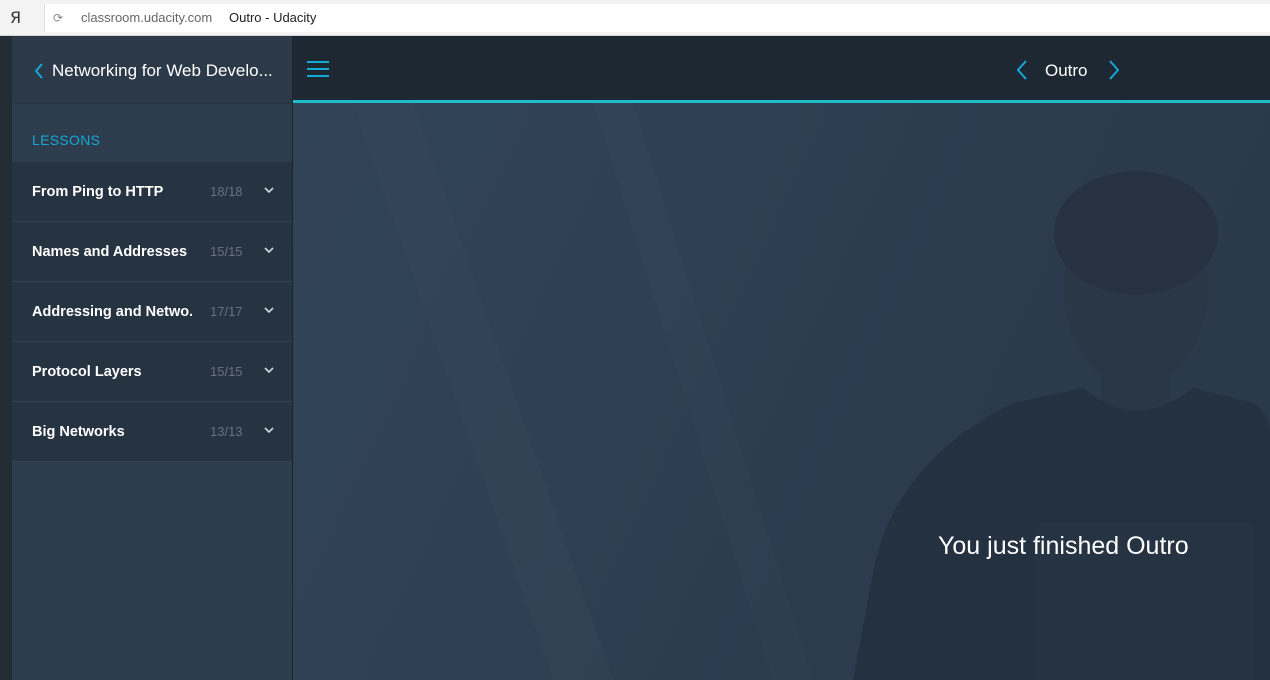  What do you see at coordinates (226, 311) in the screenshot?
I see `lesson-count: 17/17` at bounding box center [226, 311].